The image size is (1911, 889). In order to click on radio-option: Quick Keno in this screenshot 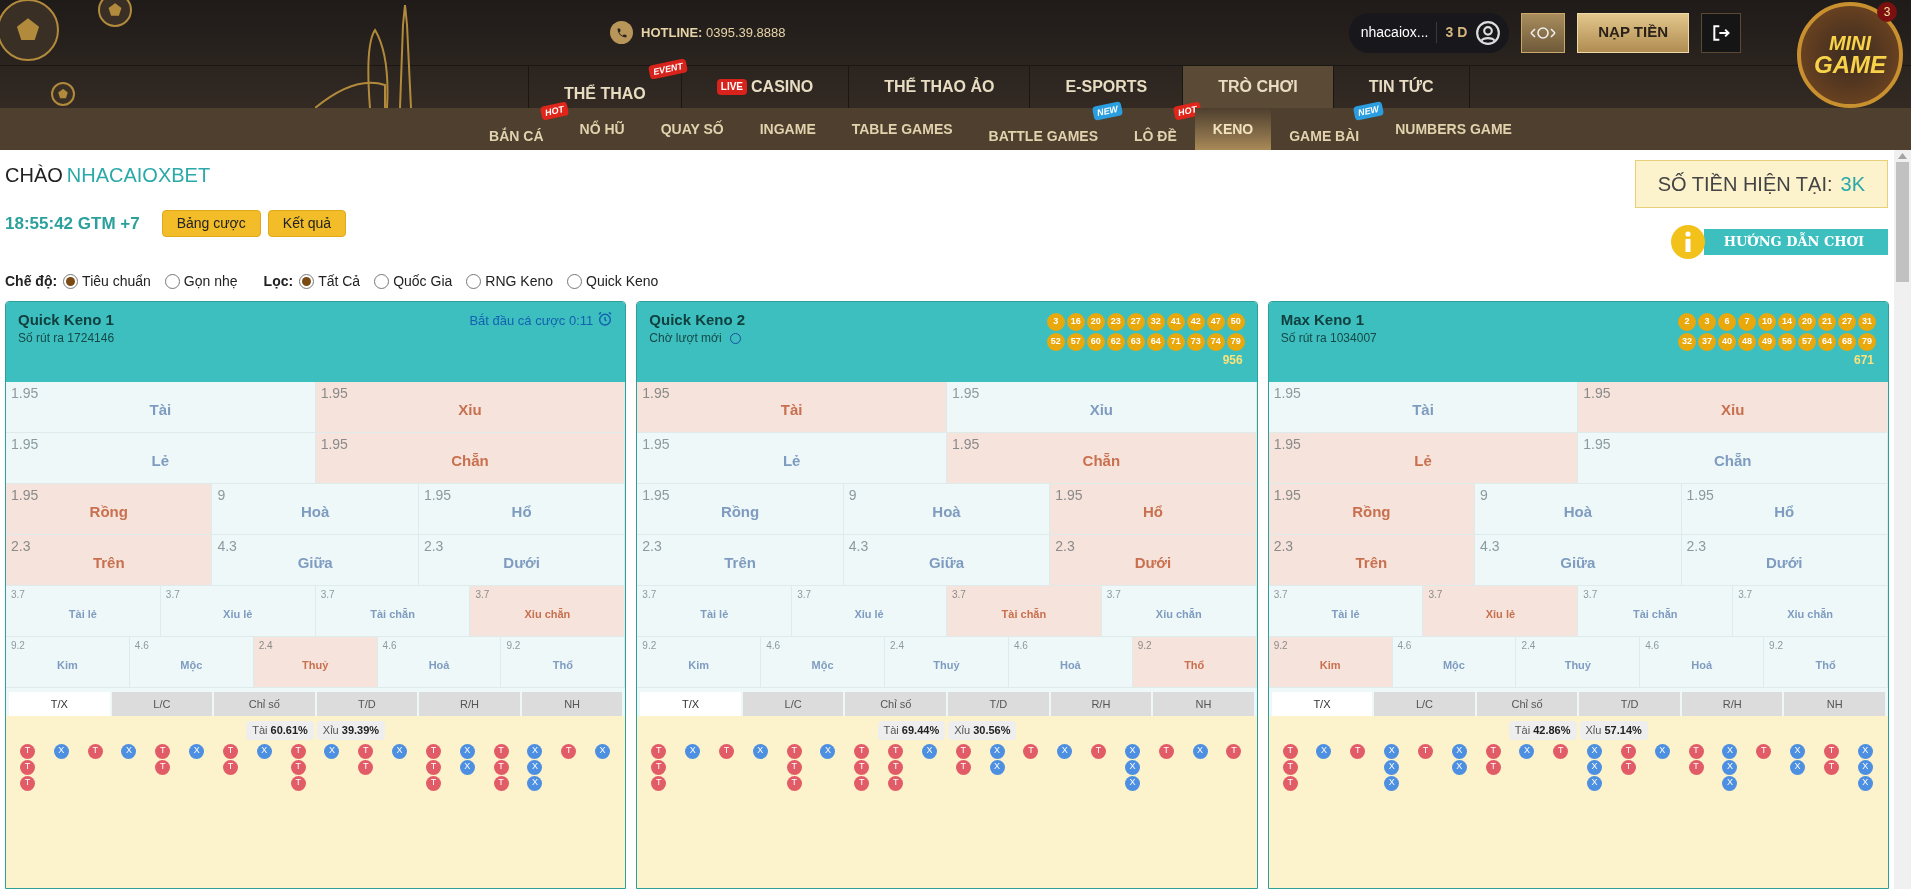, I will do `click(613, 281)`.